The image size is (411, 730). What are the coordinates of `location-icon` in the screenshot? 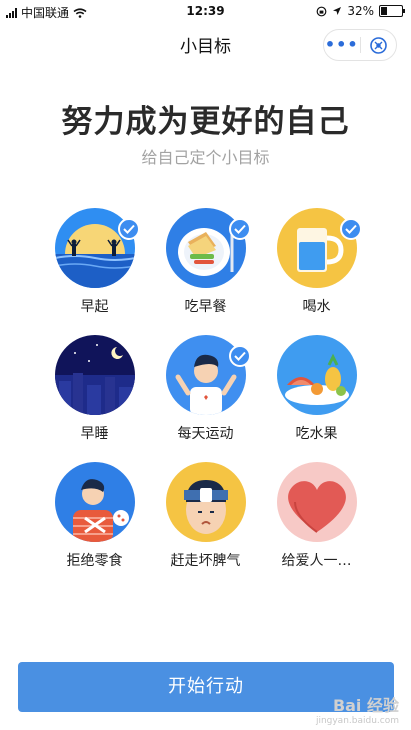 It's located at (337, 11).